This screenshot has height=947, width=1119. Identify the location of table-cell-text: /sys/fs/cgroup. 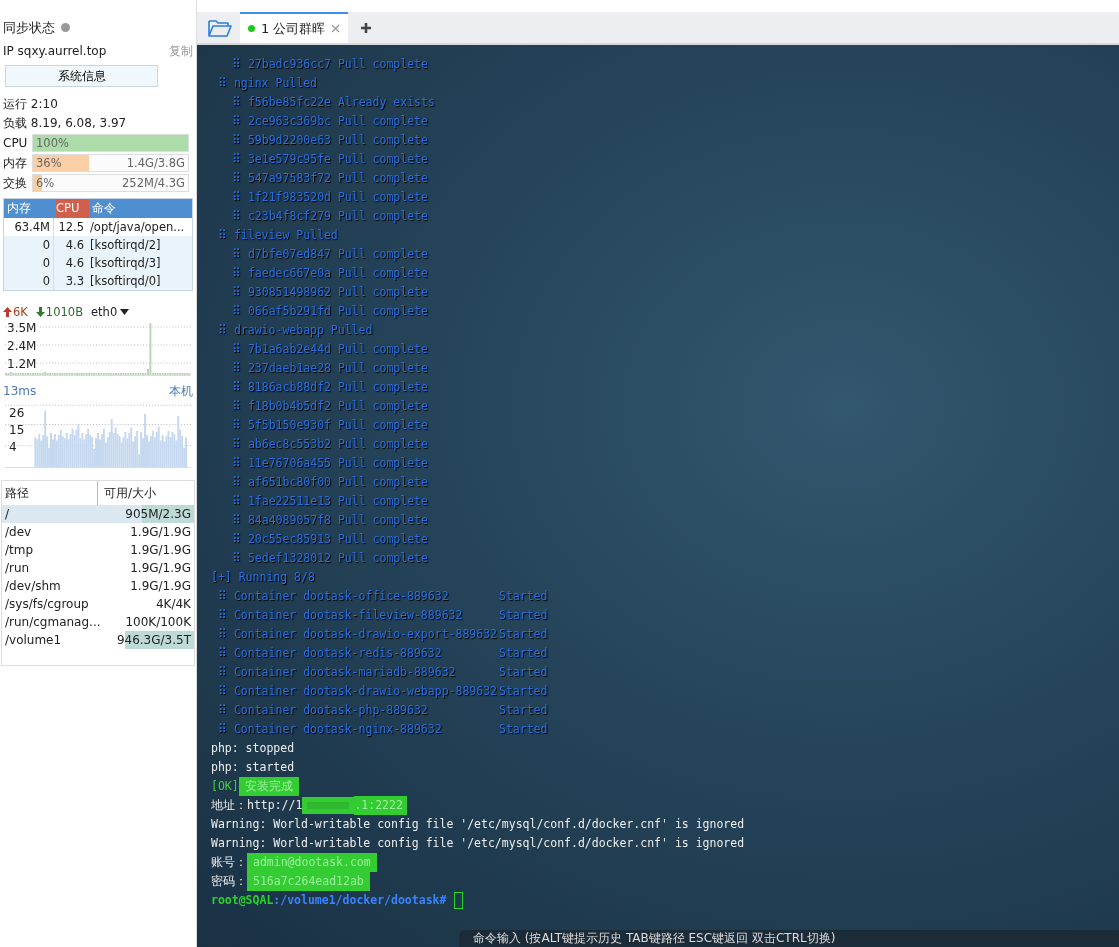
(47, 604).